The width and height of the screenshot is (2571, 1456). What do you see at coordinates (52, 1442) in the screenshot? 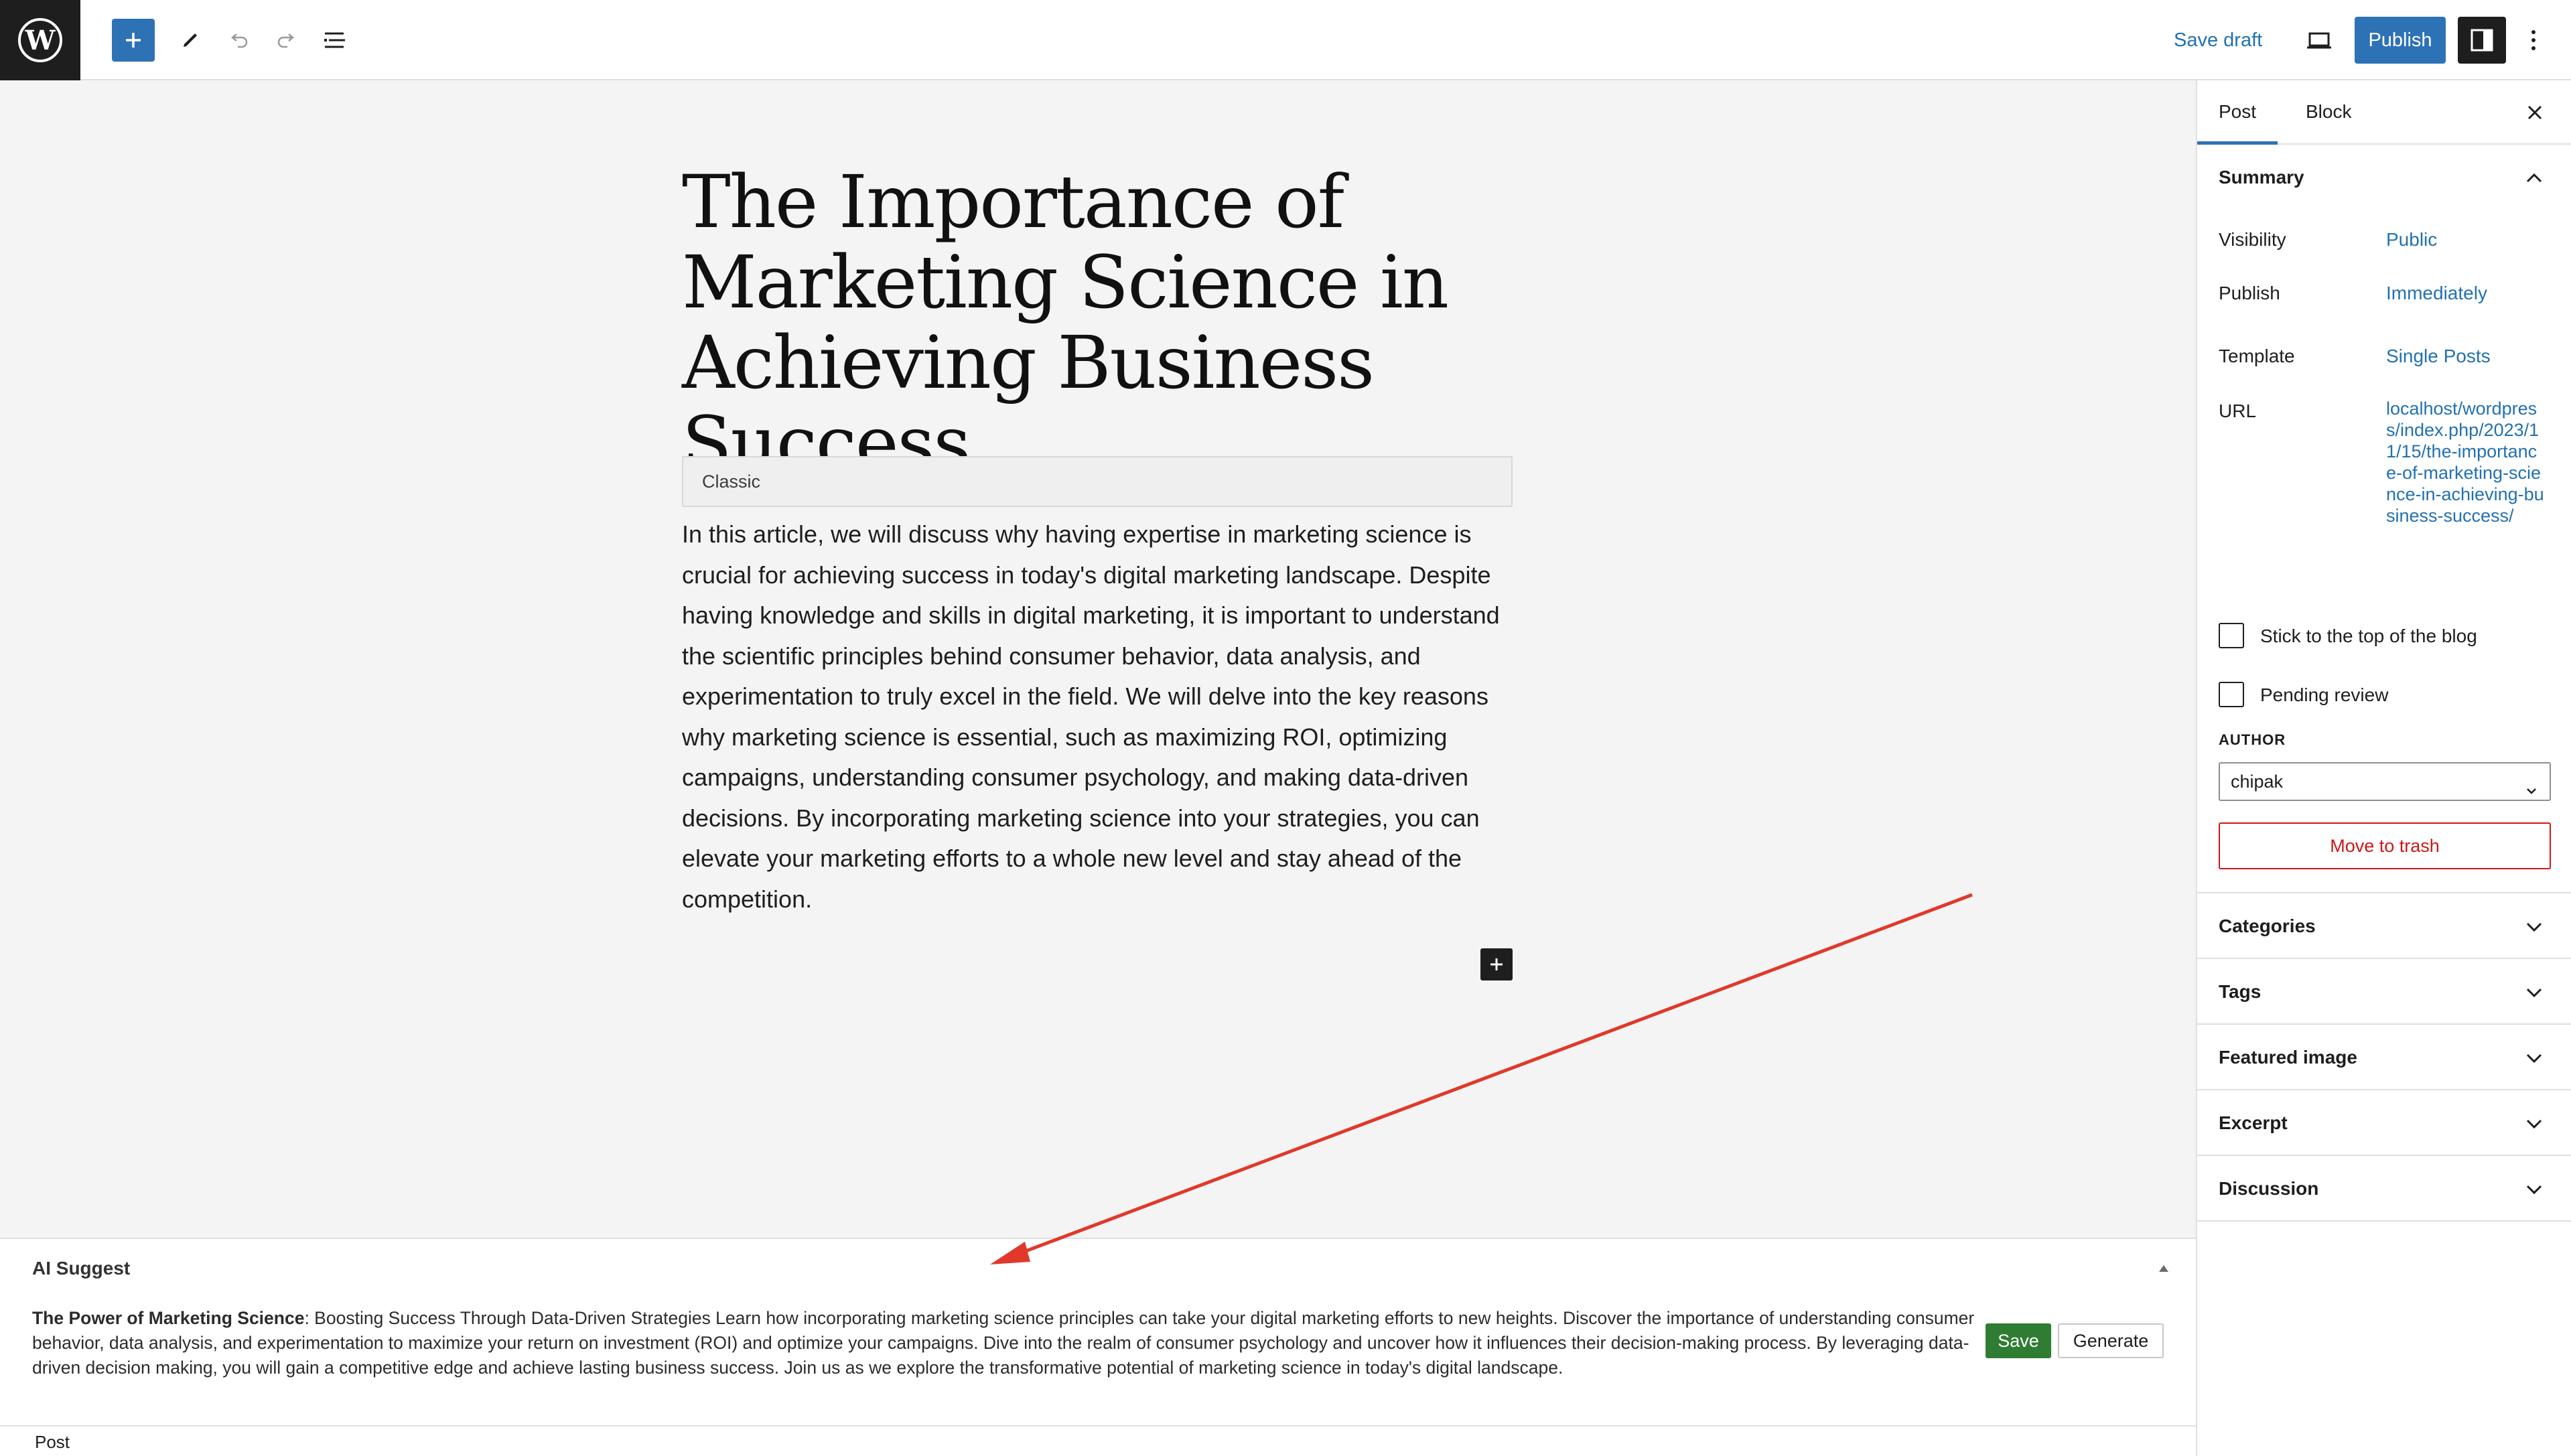
I see `breadcrumb-post: Post` at bounding box center [52, 1442].